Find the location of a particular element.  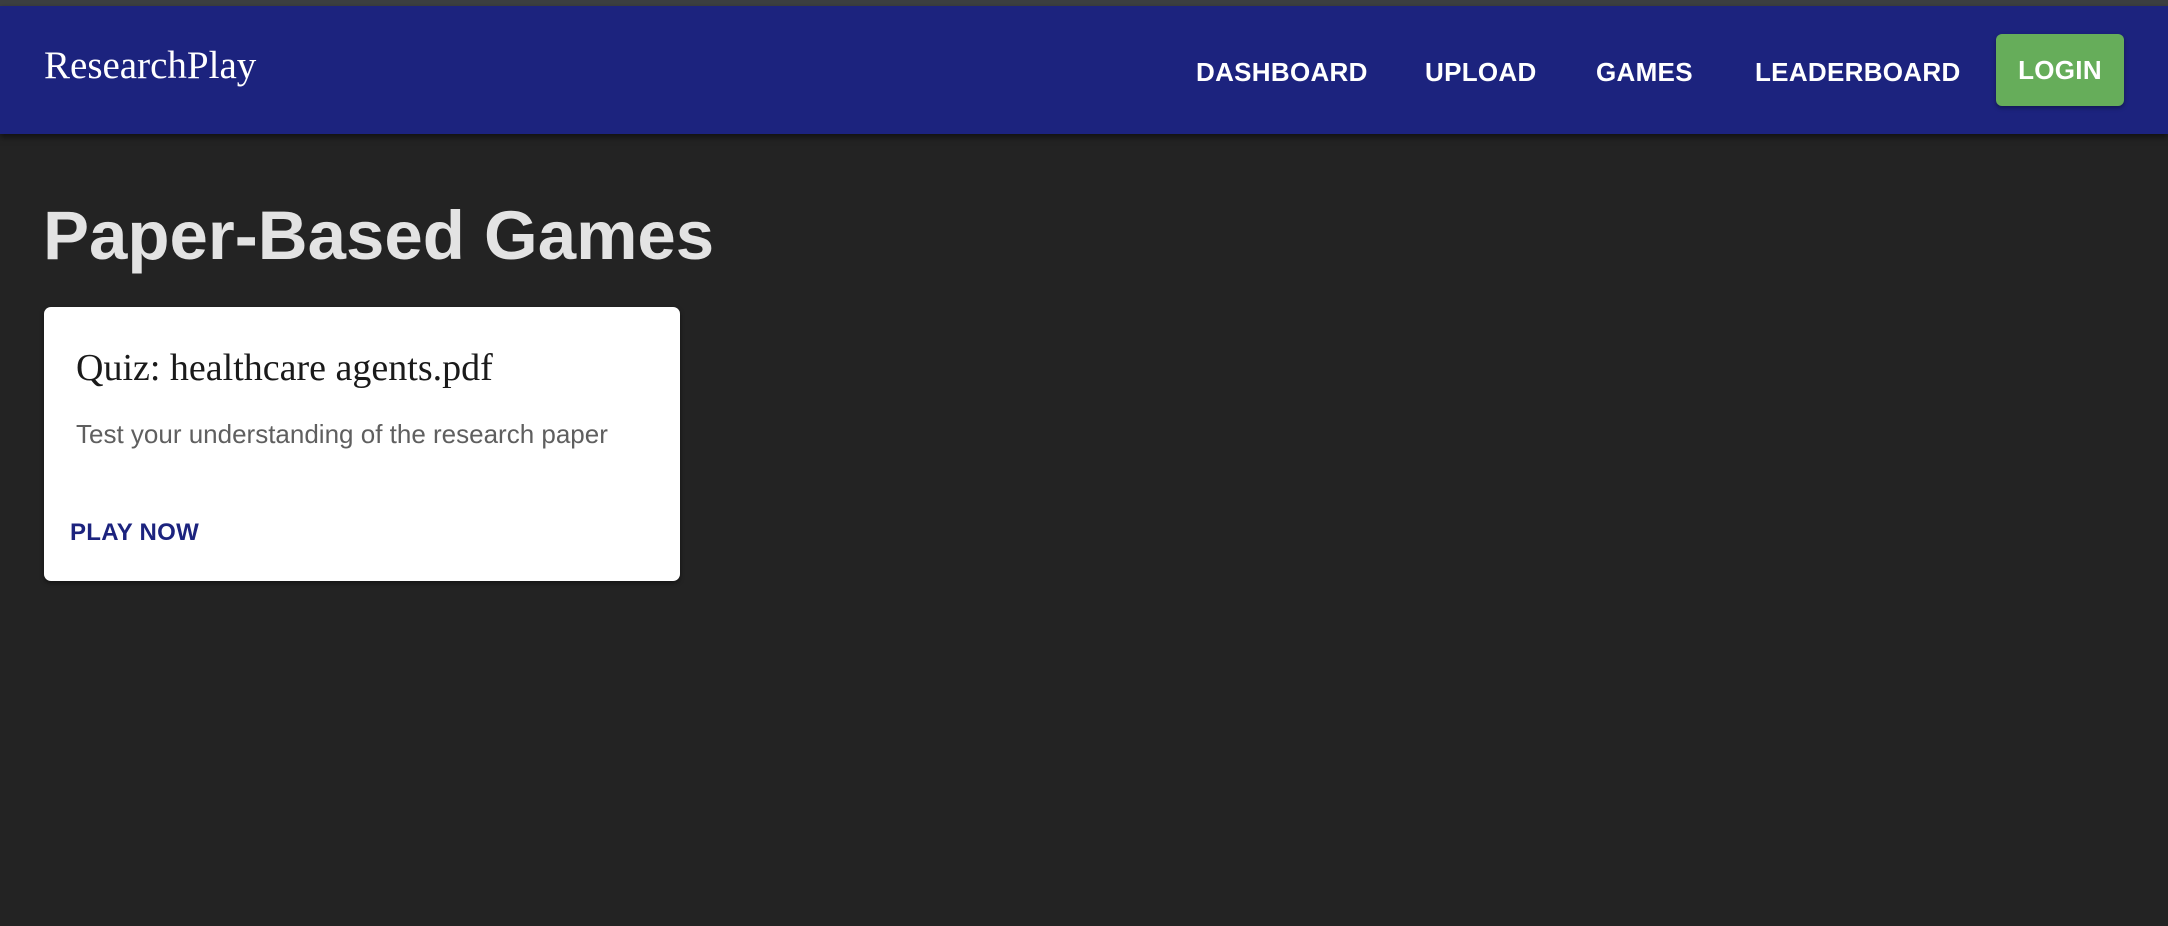

login-button: LOGIN is located at coordinates (2060, 70).